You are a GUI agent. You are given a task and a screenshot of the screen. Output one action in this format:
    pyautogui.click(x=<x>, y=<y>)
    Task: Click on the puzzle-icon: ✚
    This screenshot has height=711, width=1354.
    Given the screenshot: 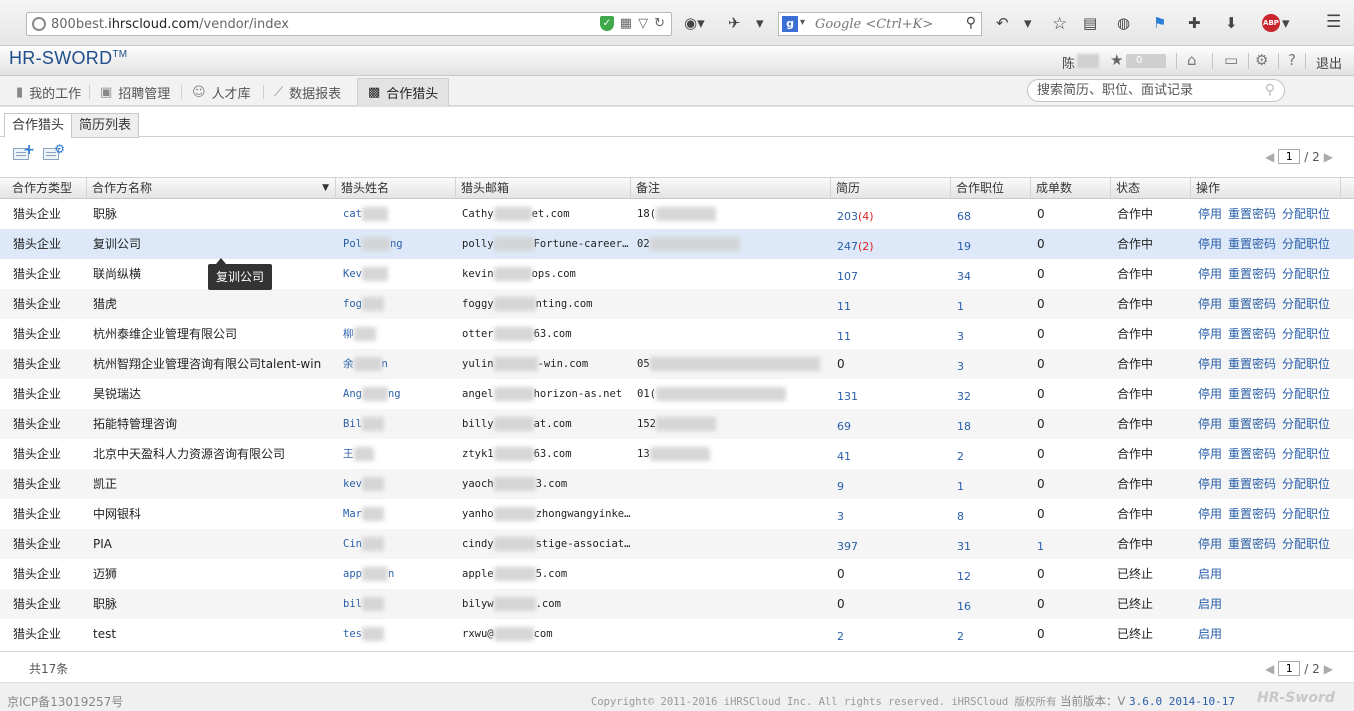 What is the action you would take?
    pyautogui.click(x=1194, y=23)
    